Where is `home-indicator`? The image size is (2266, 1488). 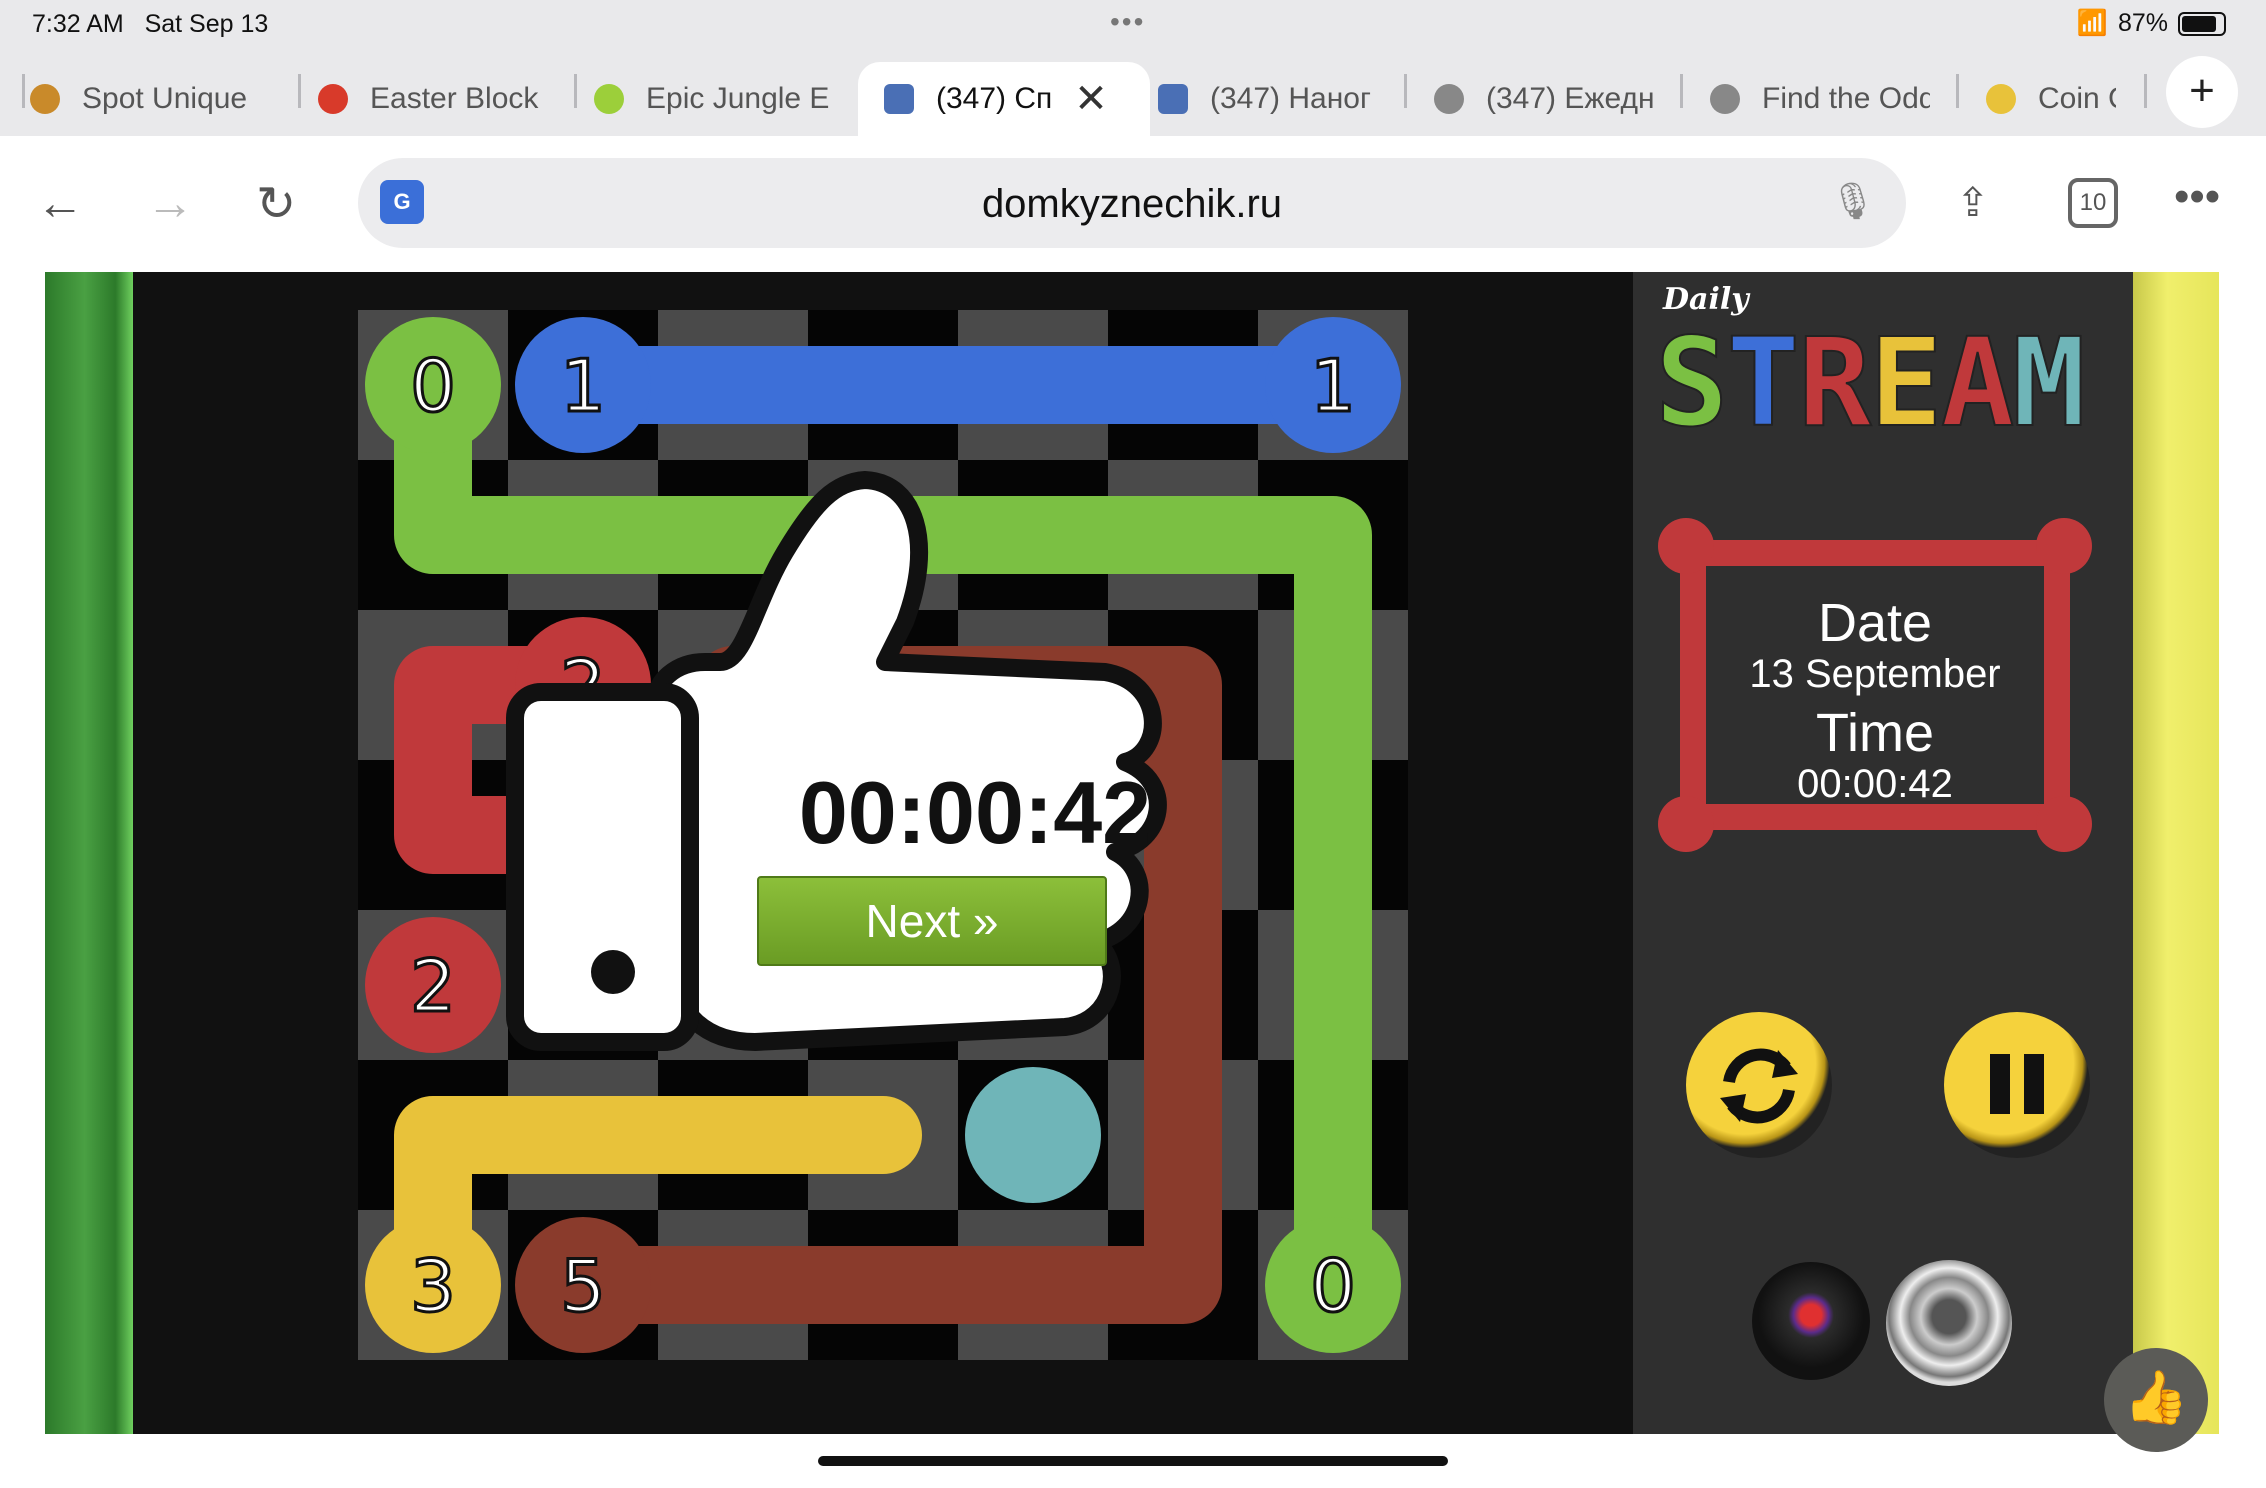
home-indicator is located at coordinates (1133, 1461).